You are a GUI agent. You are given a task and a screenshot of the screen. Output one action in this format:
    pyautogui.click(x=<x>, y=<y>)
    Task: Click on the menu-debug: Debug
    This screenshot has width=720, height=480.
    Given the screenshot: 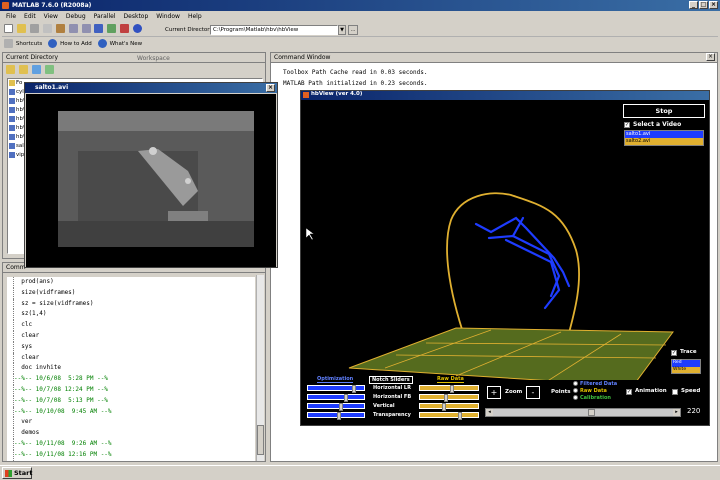 What is the action you would take?
    pyautogui.click(x=76, y=17)
    